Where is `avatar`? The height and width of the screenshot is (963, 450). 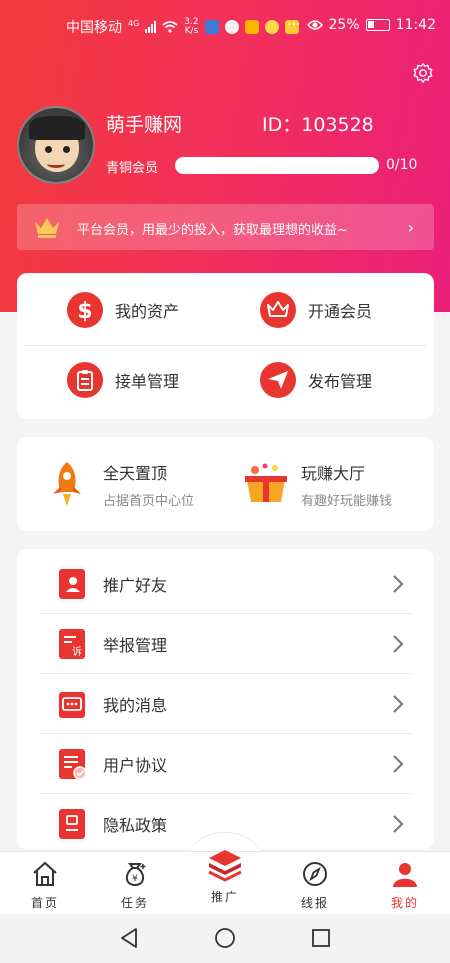
avatar is located at coordinates (56, 145).